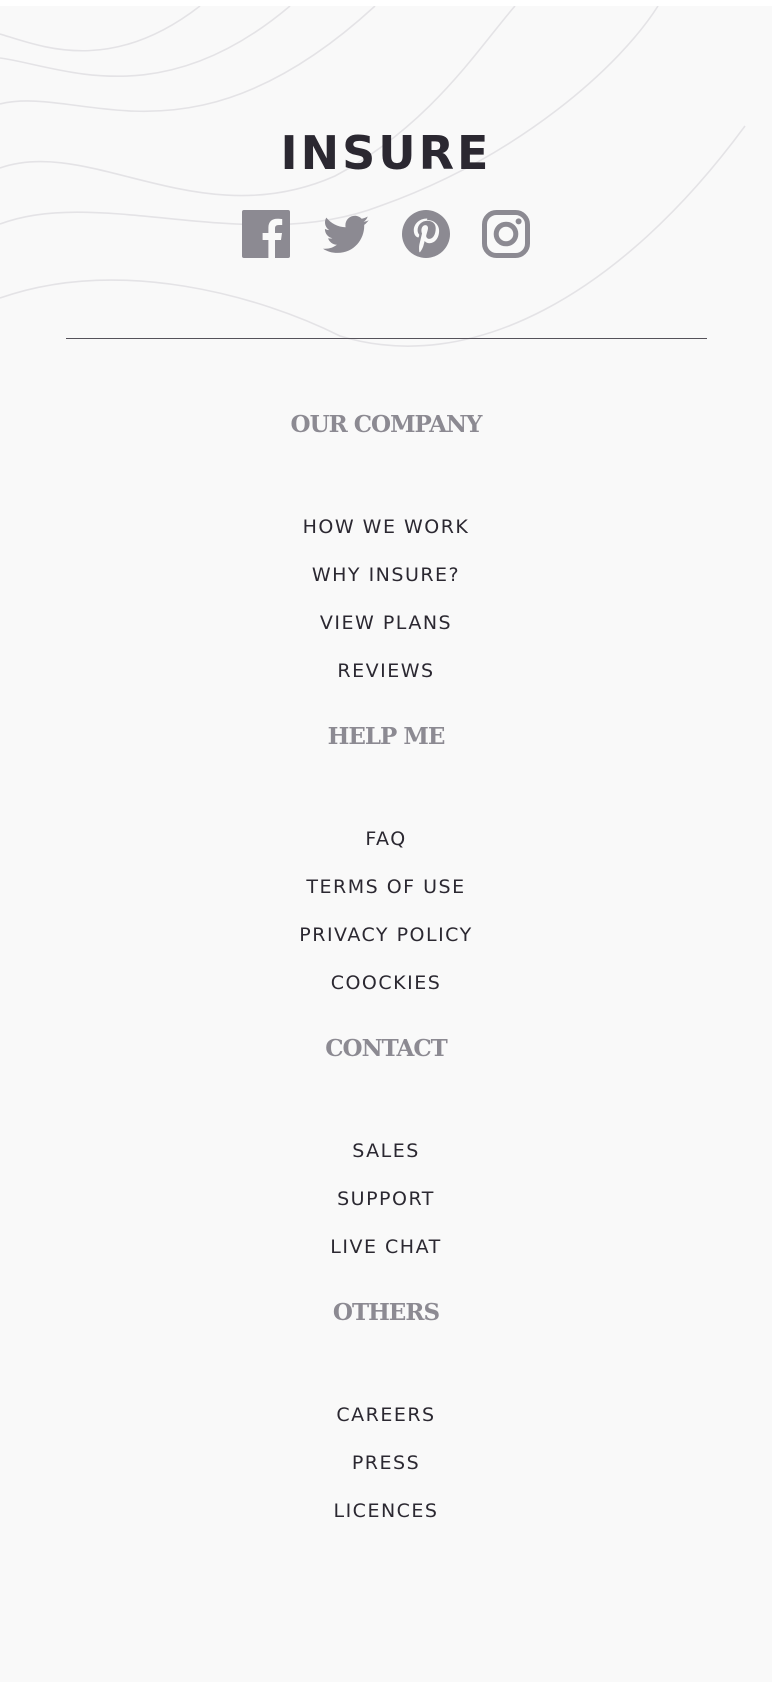 The height and width of the screenshot is (1682, 772). I want to click on facebook-link, so click(266, 234).